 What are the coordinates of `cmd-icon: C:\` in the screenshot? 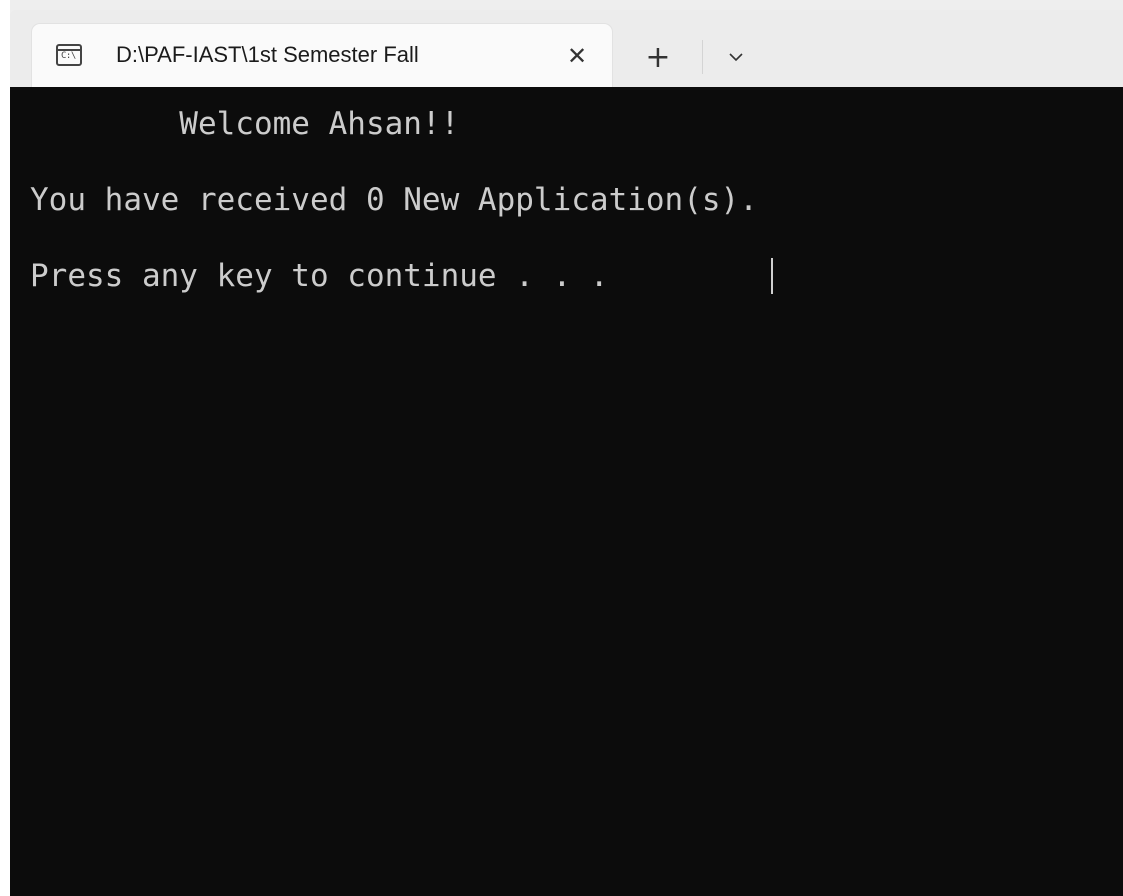 It's located at (69, 55).